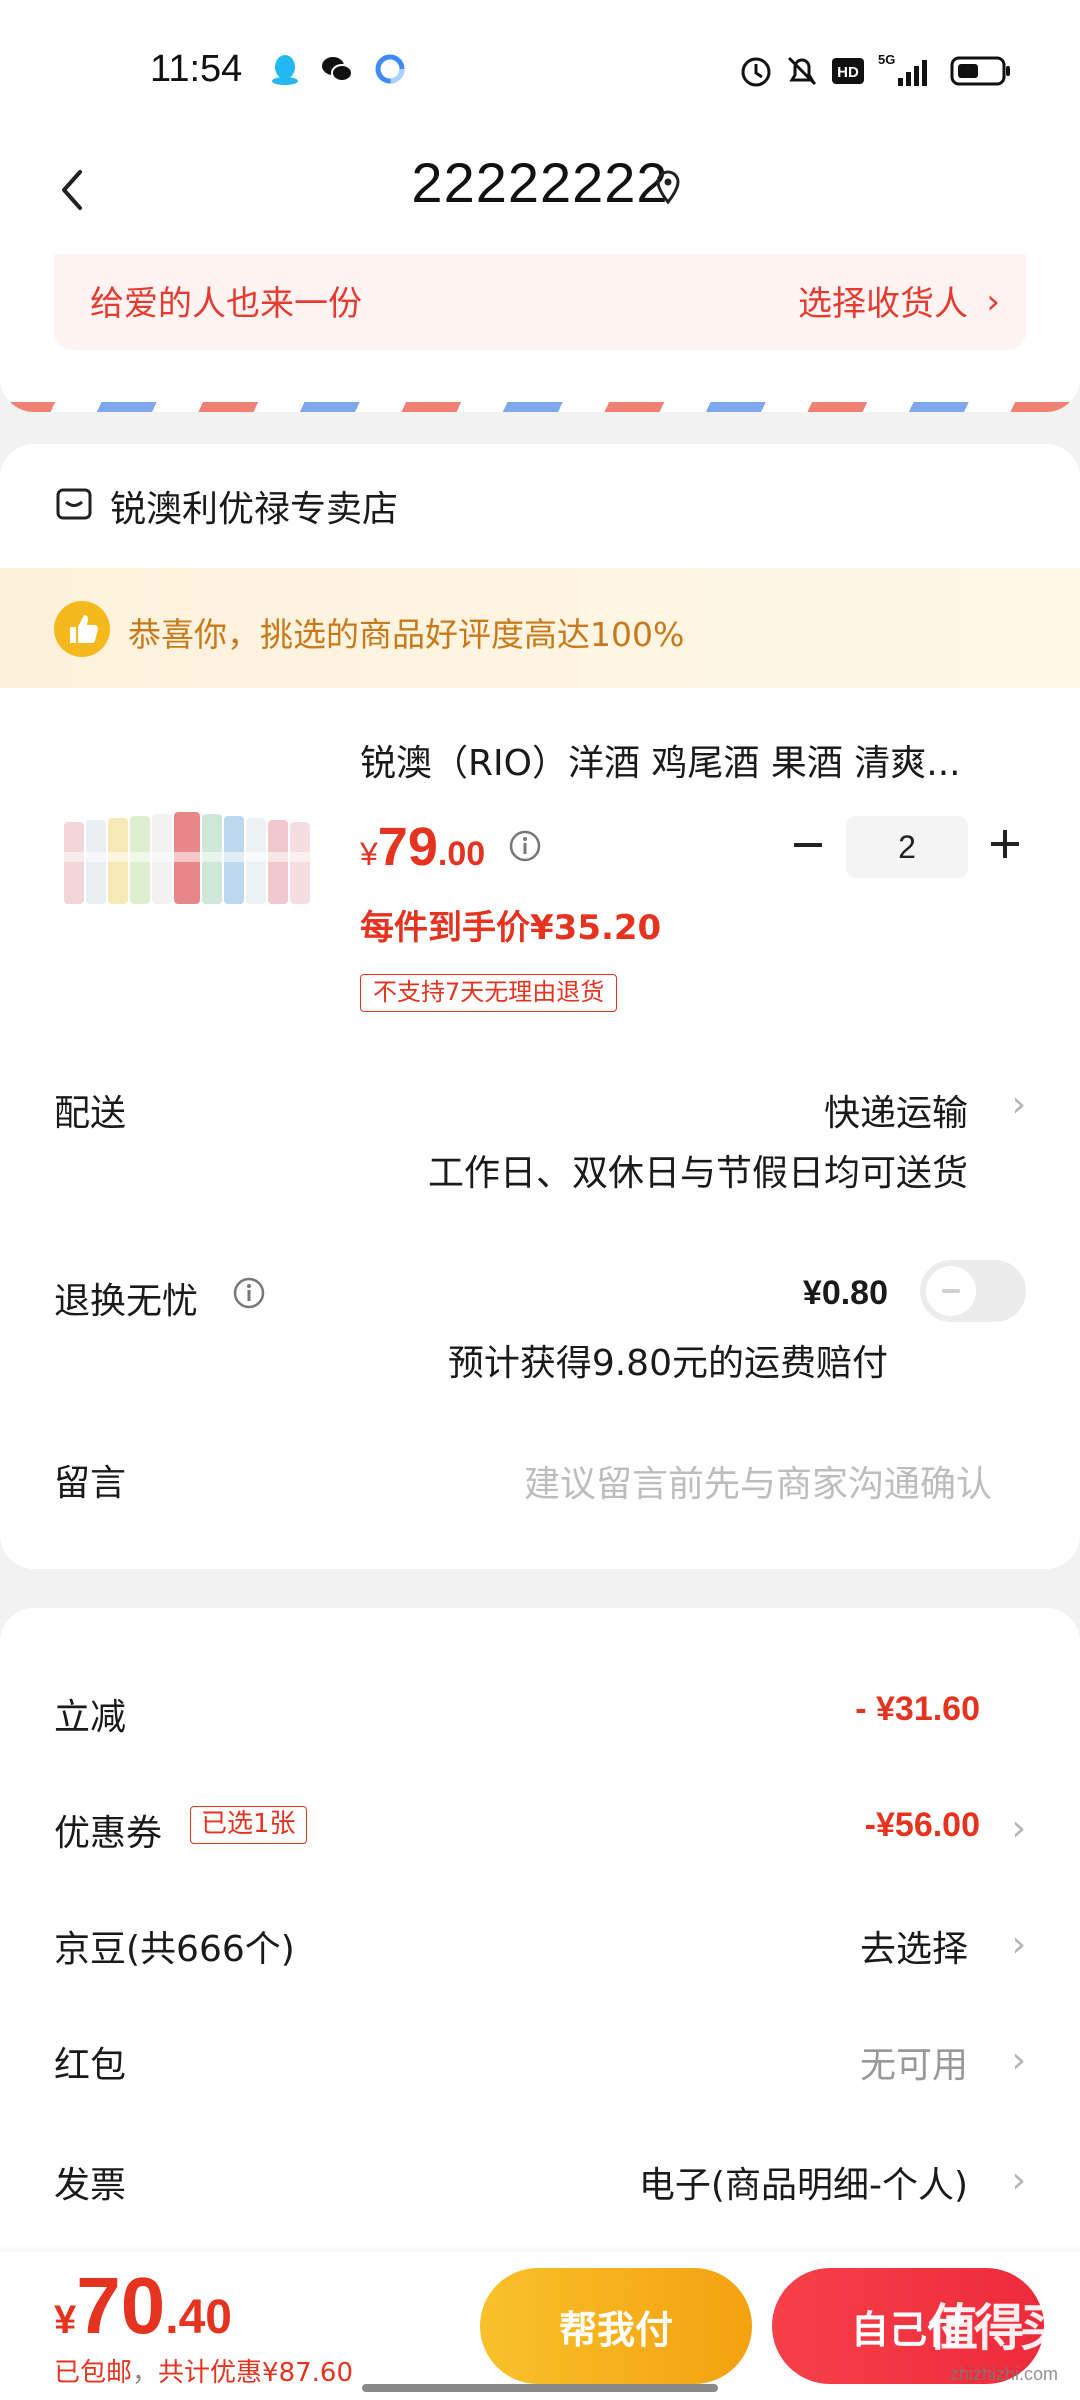 Image resolution: width=1080 pixels, height=2400 pixels. I want to click on watermark-logo: 值得买, so click(999, 2328).